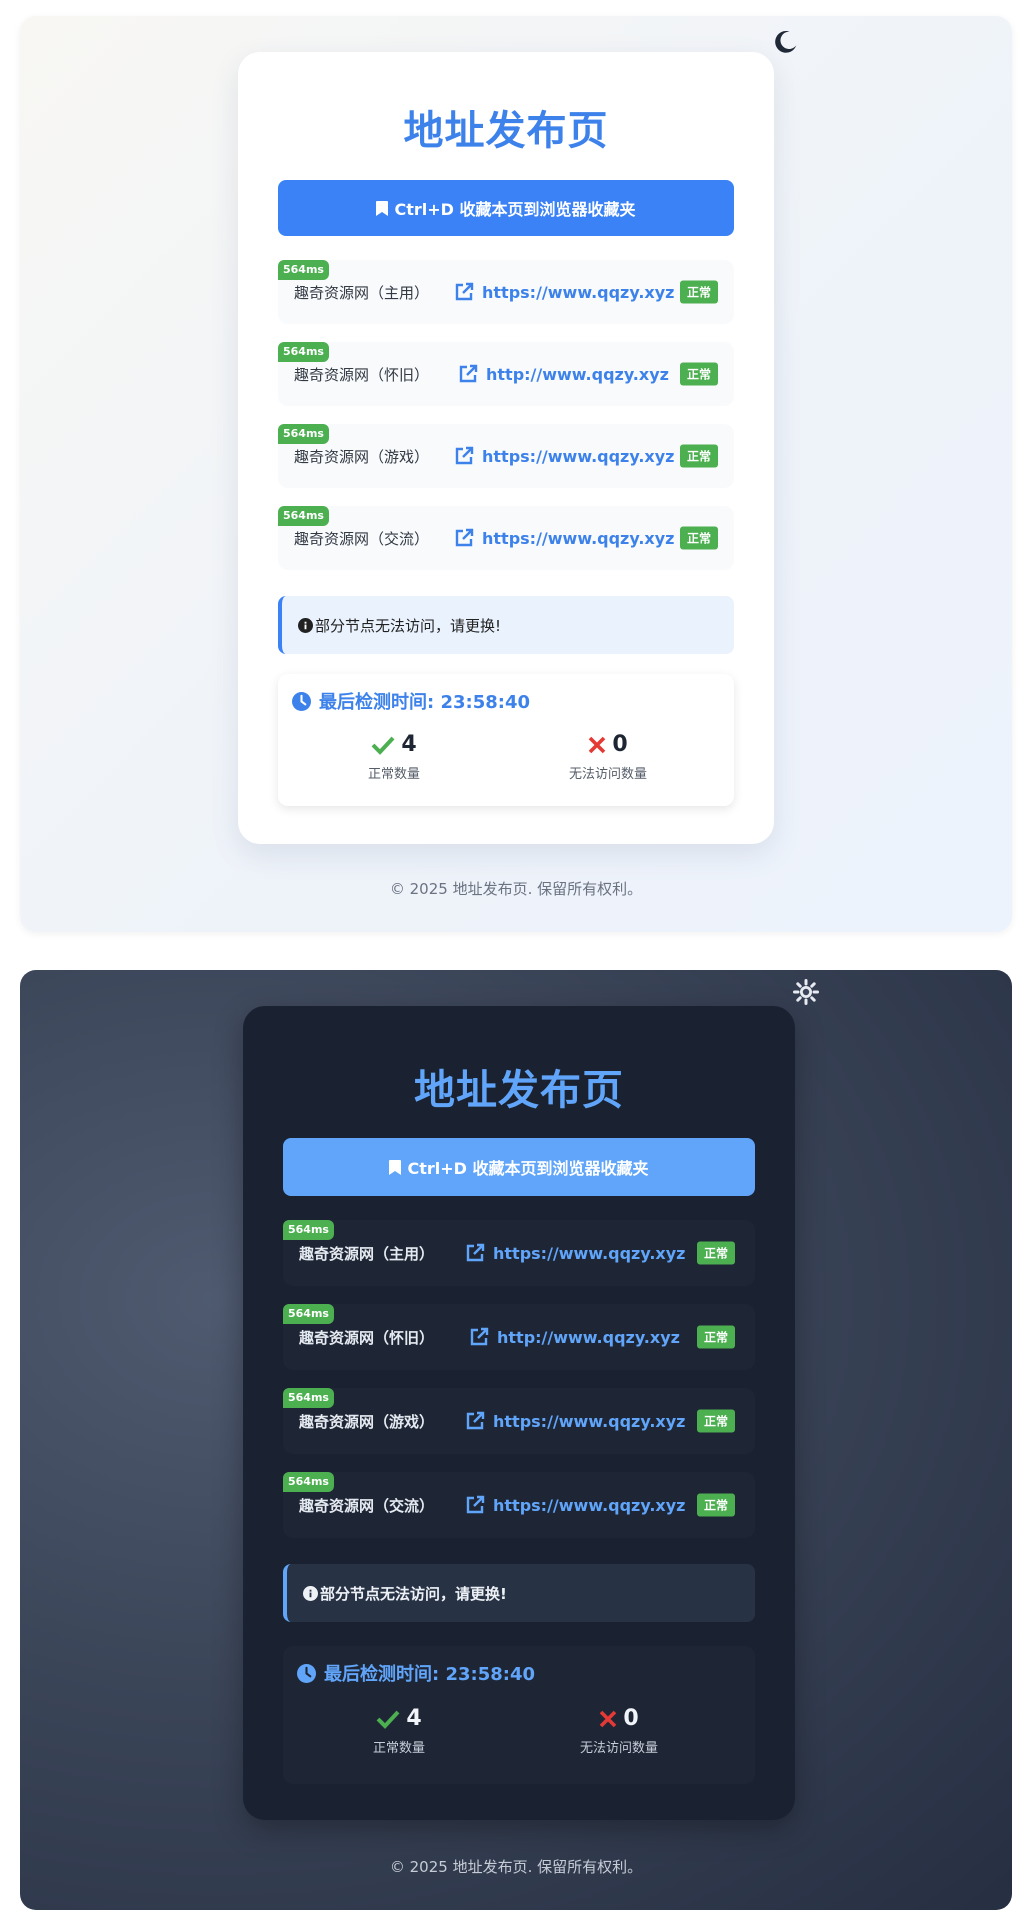  I want to click on sun-icon, so click(806, 992).